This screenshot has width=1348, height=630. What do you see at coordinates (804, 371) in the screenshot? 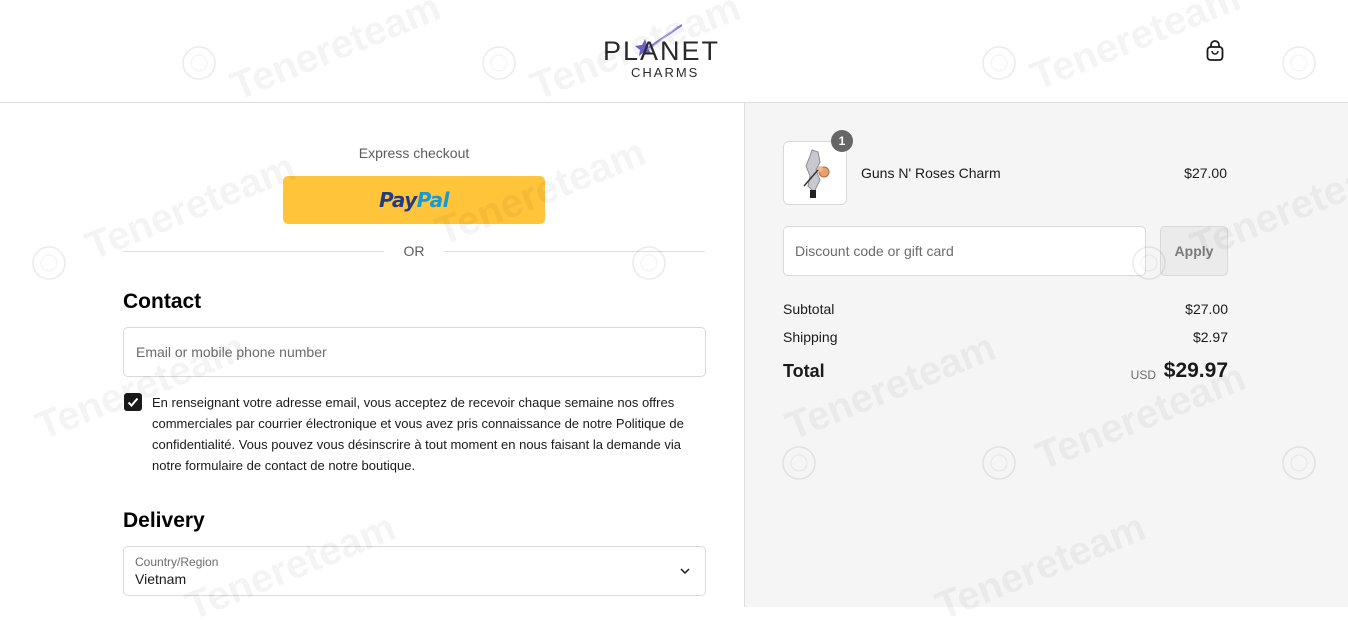
I see `total-label: Total` at bounding box center [804, 371].